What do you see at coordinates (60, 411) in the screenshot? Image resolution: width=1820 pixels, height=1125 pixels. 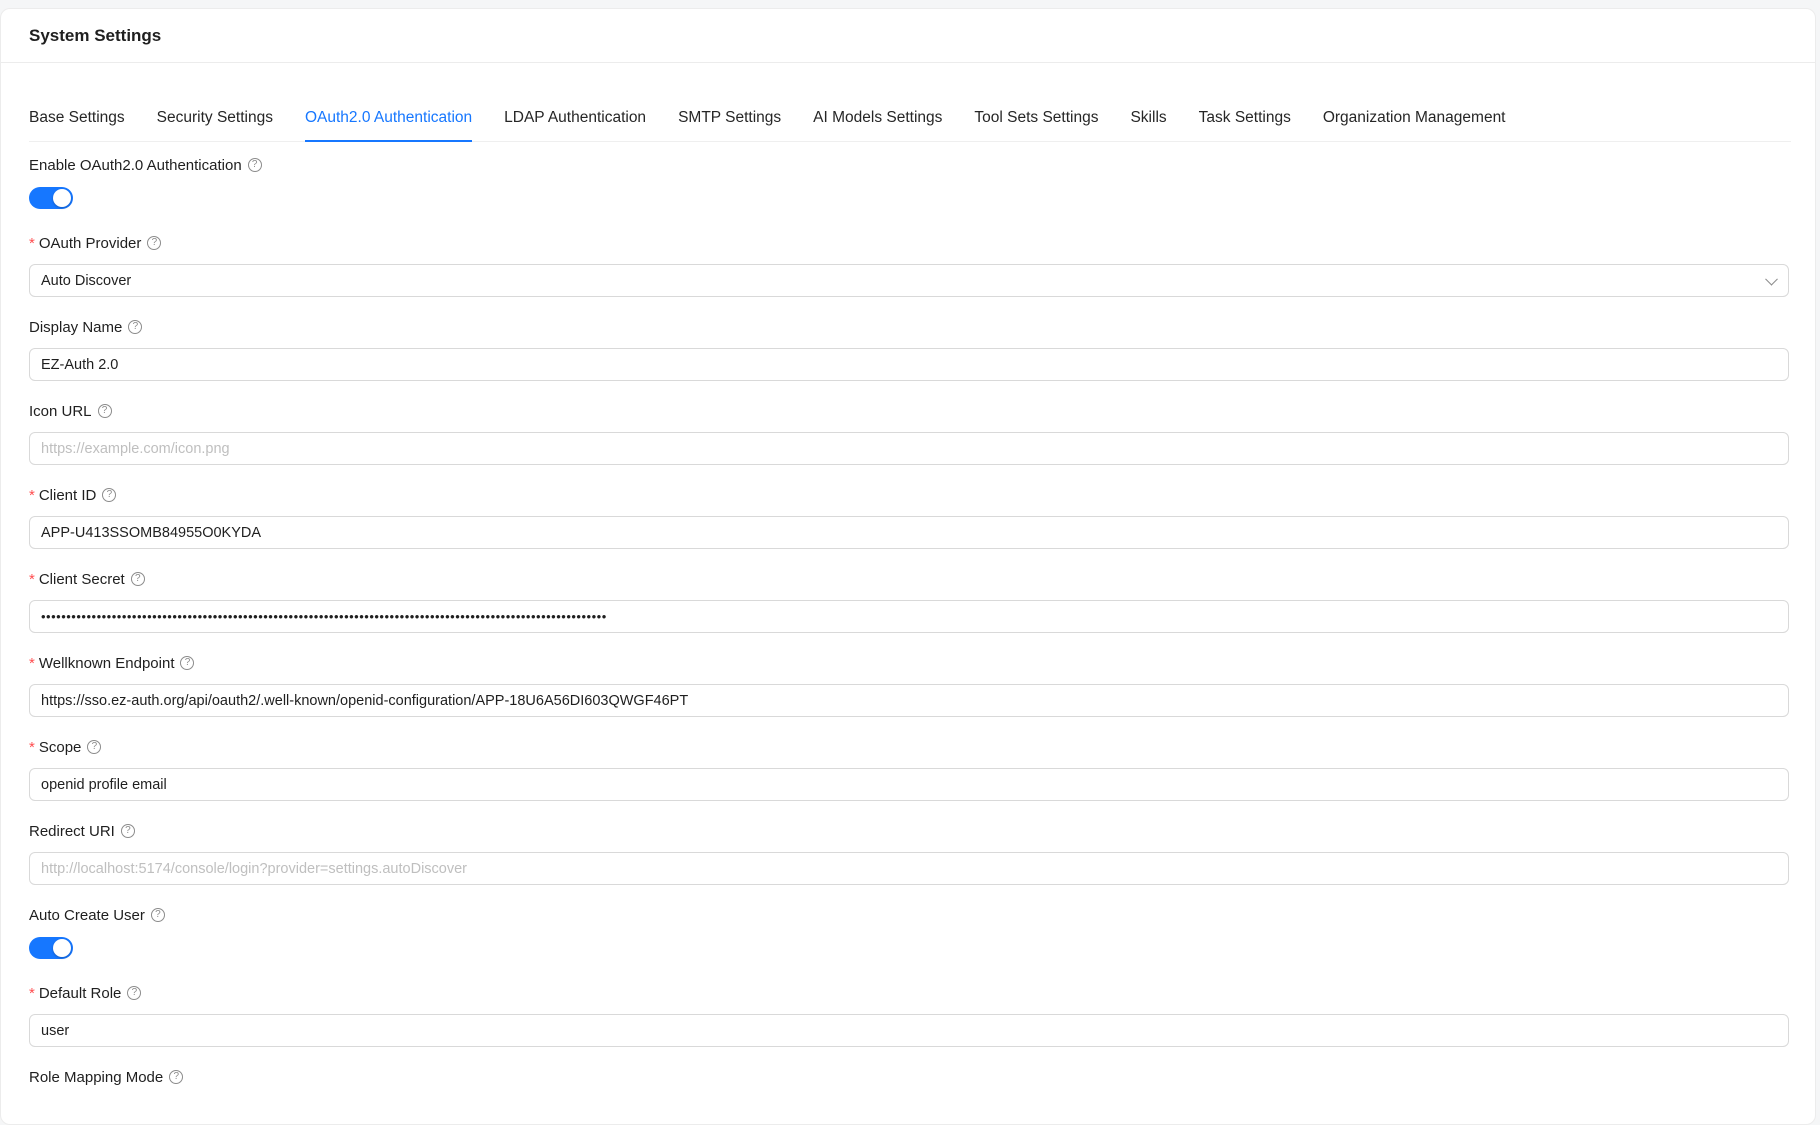 I see `icon-url-label: Icon URL` at bounding box center [60, 411].